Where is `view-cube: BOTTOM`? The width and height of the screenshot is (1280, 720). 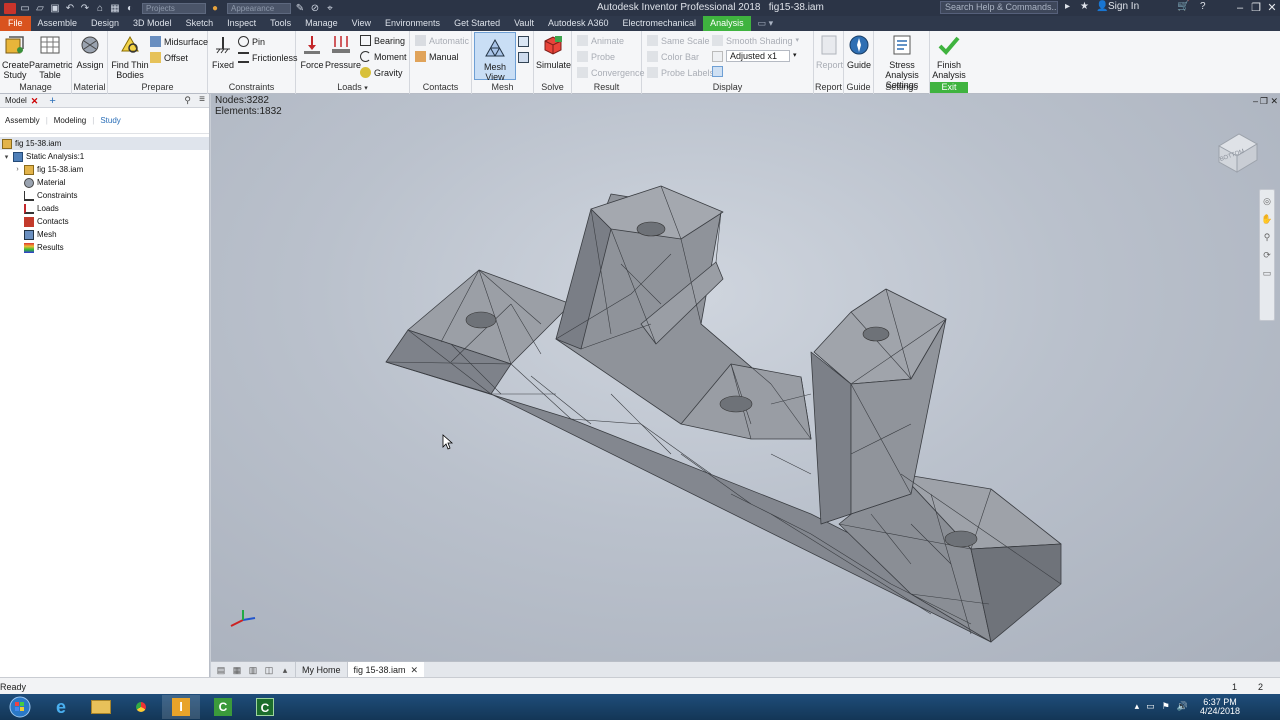 view-cube: BOTTOM is located at coordinates (1236, 151).